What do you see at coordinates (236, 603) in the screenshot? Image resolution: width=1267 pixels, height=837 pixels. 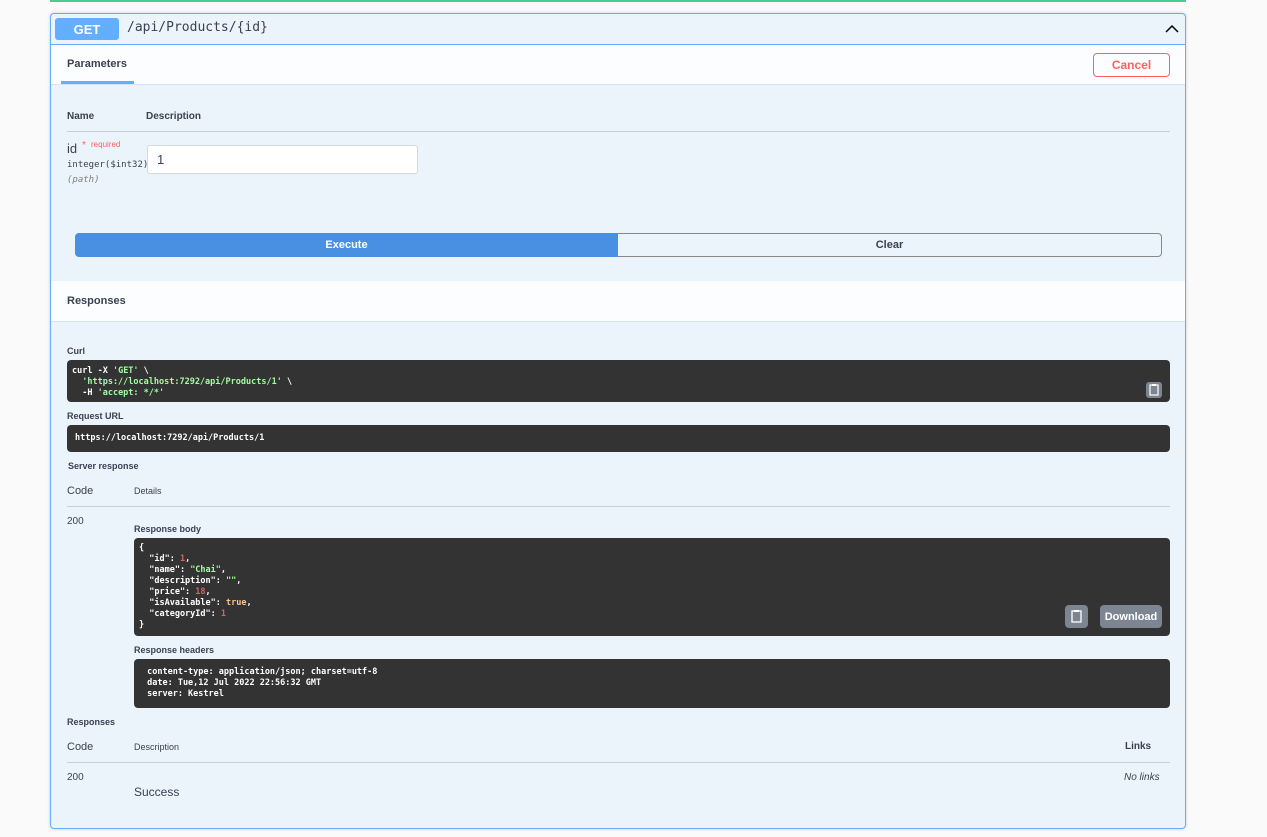 I see `json-value: true` at bounding box center [236, 603].